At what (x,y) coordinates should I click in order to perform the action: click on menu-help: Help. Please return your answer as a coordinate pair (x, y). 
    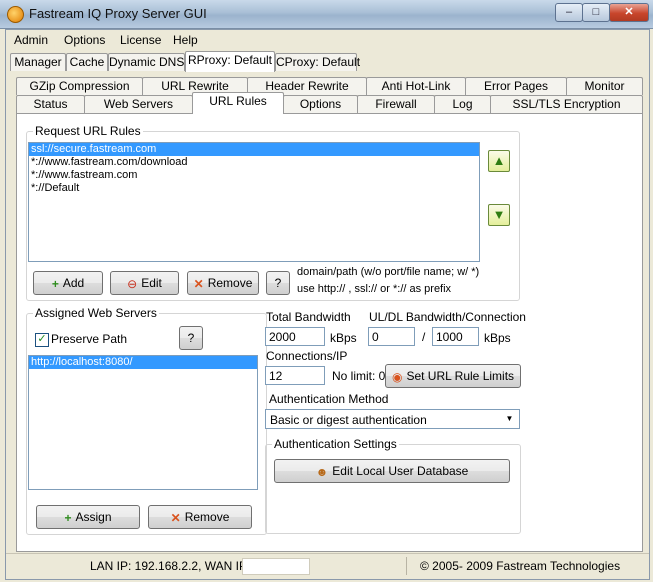
    Looking at the image, I should click on (185, 40).